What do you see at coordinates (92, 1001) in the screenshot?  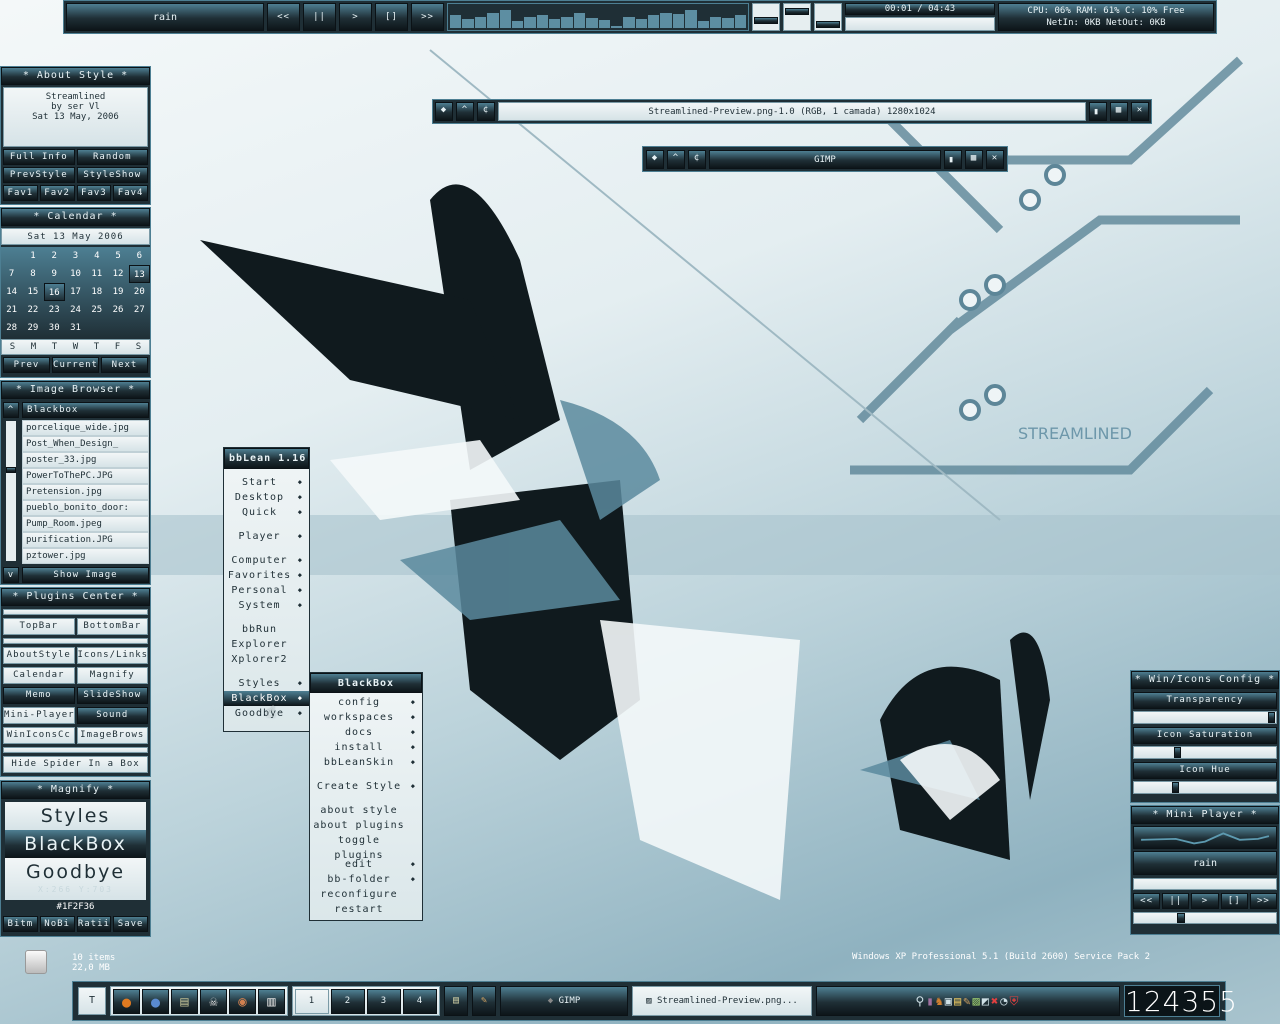 I see `toggle-button: T` at bounding box center [92, 1001].